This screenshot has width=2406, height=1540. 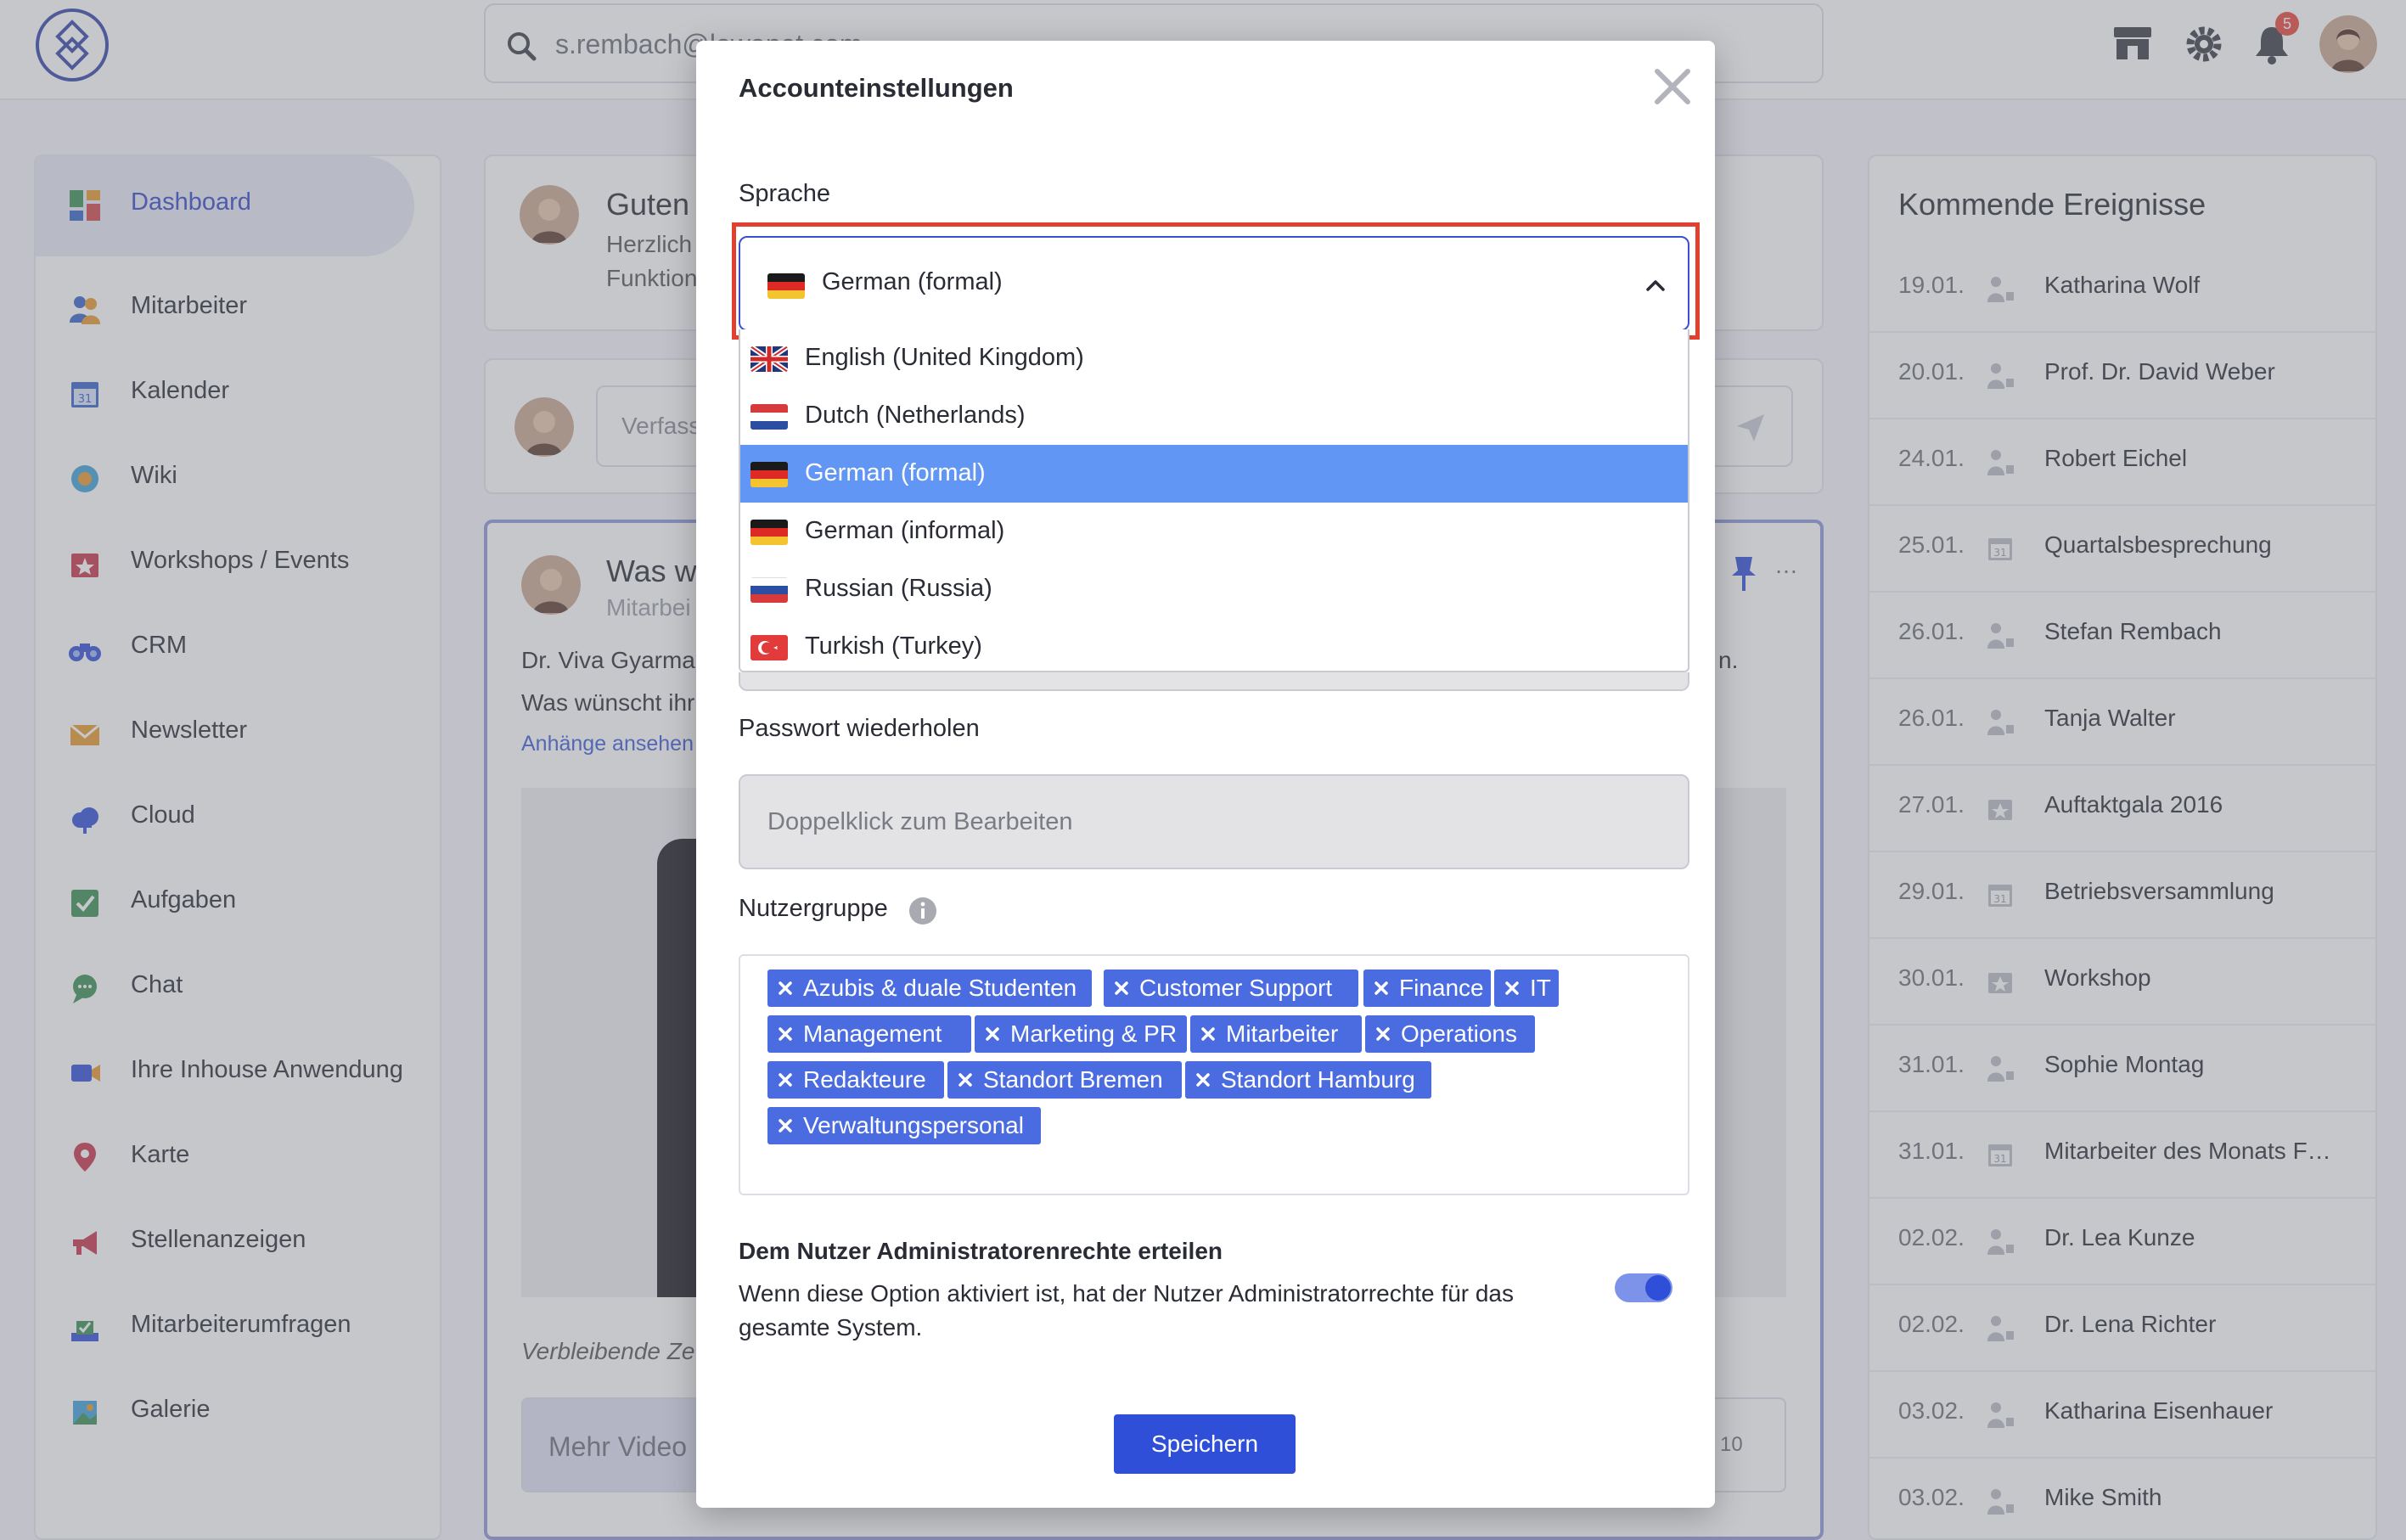 I want to click on usergroup-tag: Mitarbeiter, so click(x=1276, y=1034).